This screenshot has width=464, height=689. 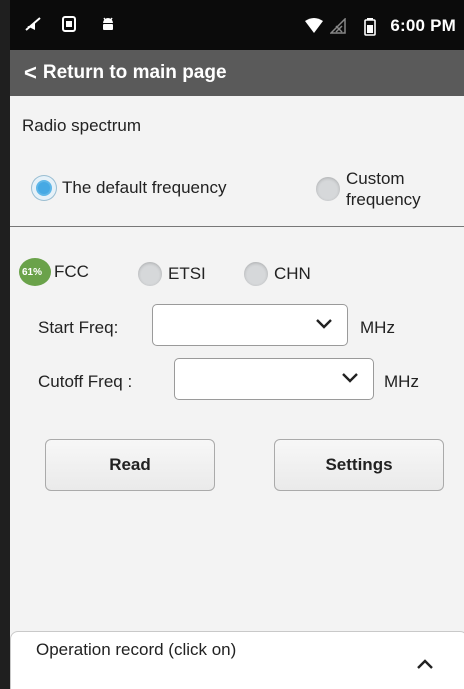 I want to click on radio-custom-label-line2: frequency, so click(x=383, y=199).